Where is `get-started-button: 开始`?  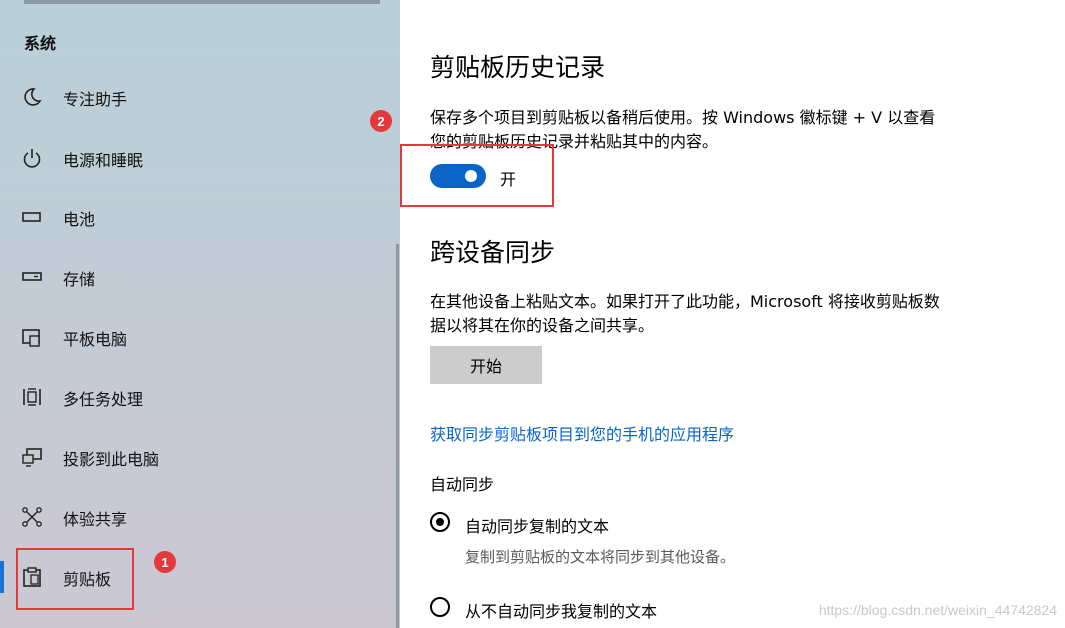 get-started-button: 开始 is located at coordinates (486, 365).